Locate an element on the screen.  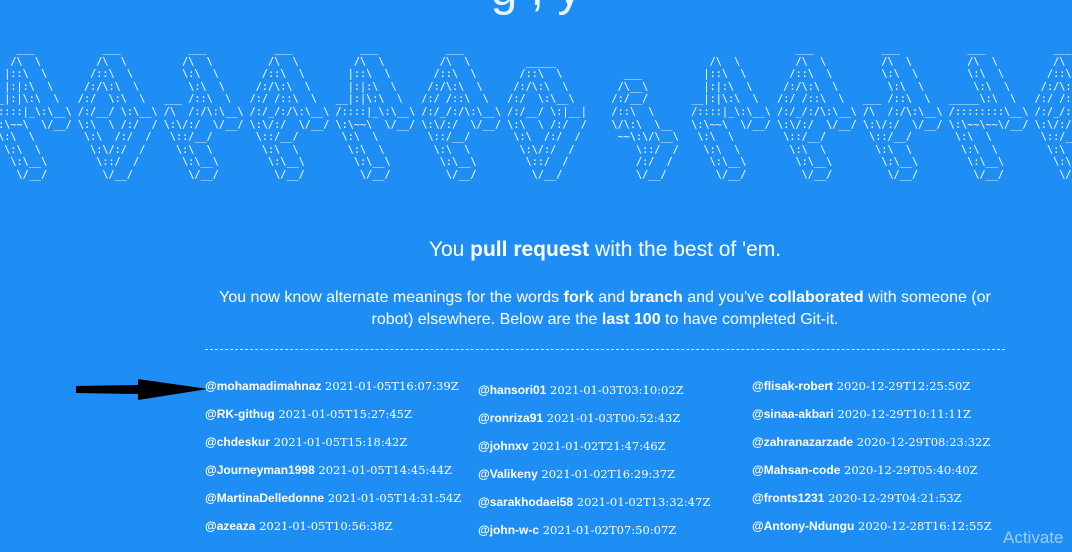
timestamp: 2020-12-29T12:25:50Z is located at coordinates (903, 386).